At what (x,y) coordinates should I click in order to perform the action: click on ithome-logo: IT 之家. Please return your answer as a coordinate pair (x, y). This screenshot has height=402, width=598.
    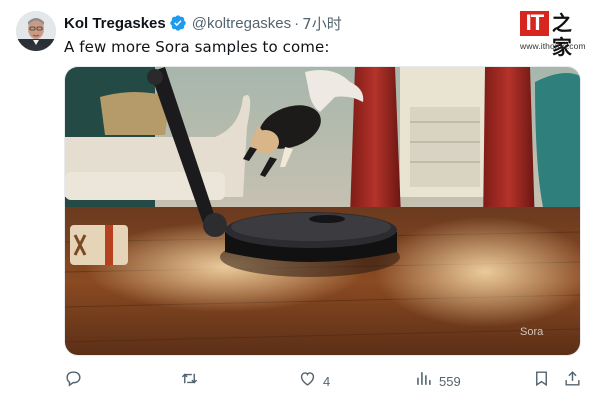
    Looking at the image, I should click on (554, 35).